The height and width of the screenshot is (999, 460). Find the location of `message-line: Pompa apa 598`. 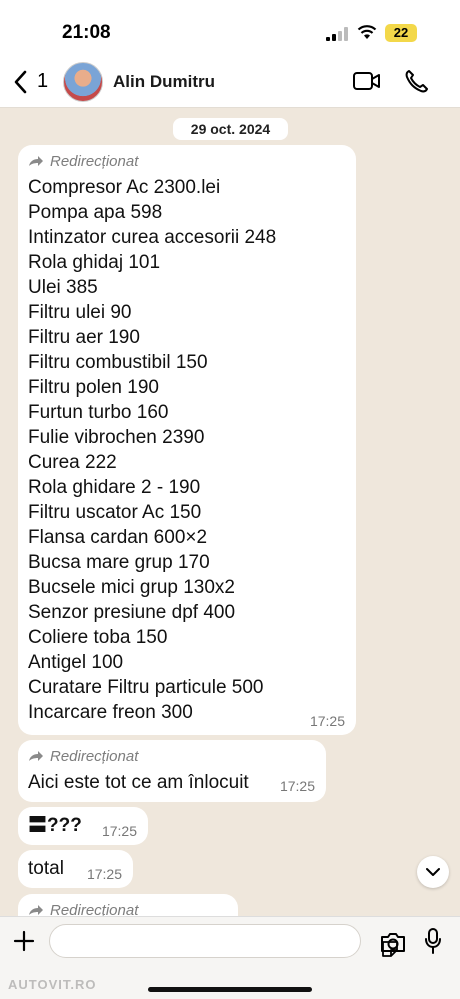

message-line: Pompa apa 598 is located at coordinates (95, 212).